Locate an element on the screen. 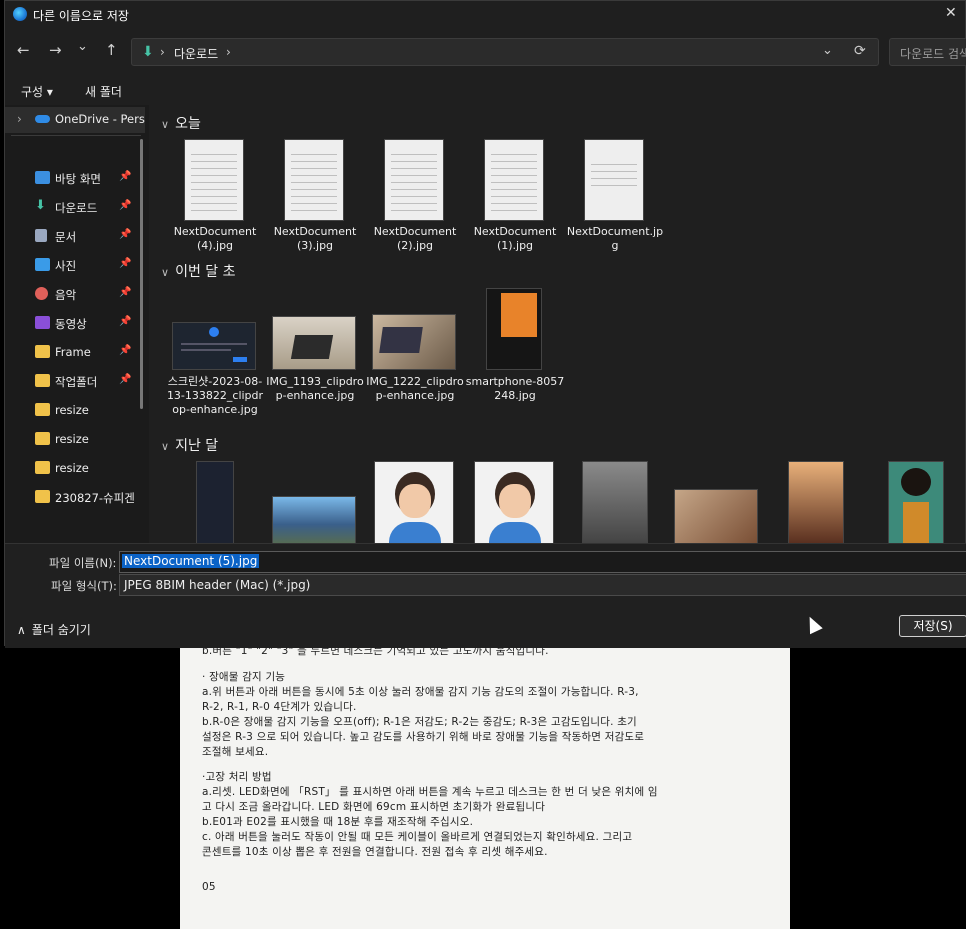 The image size is (966, 929). group-header-this-month: ∨ 이번 달 초 is located at coordinates (198, 271).